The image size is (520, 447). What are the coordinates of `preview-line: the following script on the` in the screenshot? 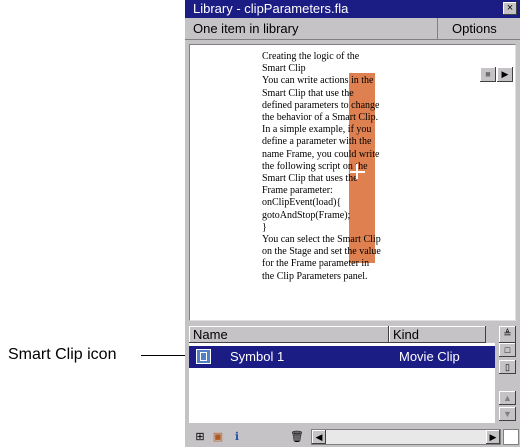 It's located at (315, 166).